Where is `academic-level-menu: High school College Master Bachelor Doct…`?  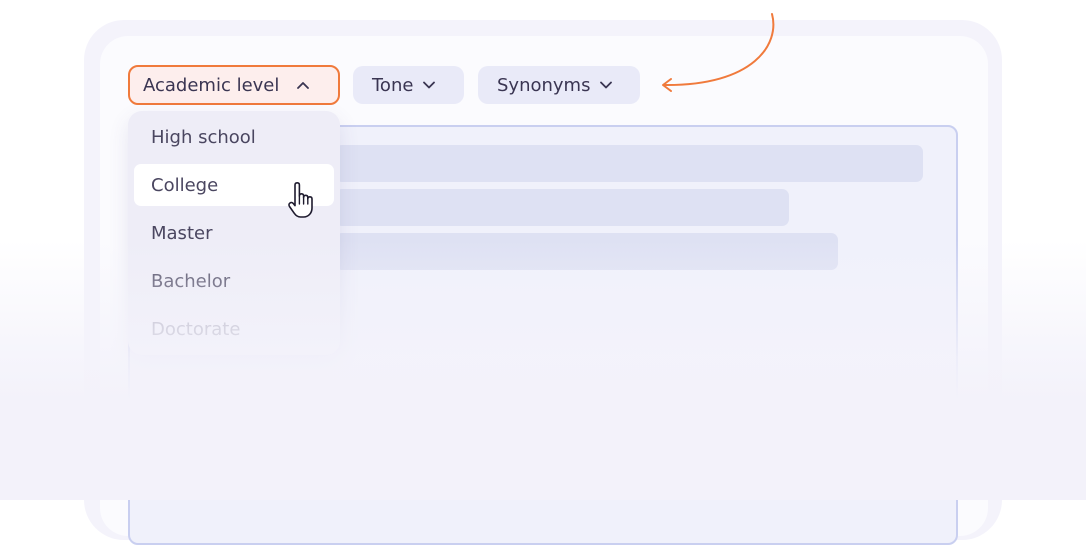 academic-level-menu: High school College Master Bachelor Doct… is located at coordinates (234, 233).